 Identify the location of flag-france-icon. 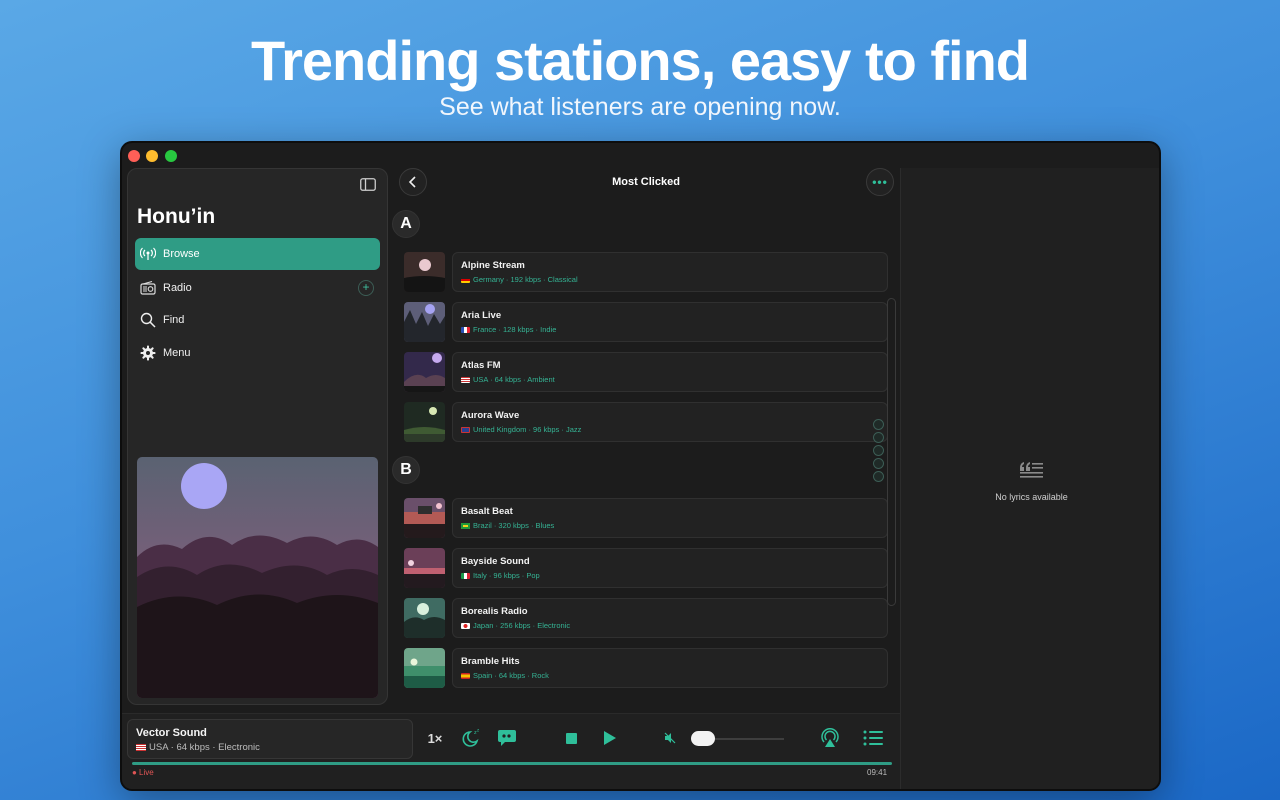
(465, 330).